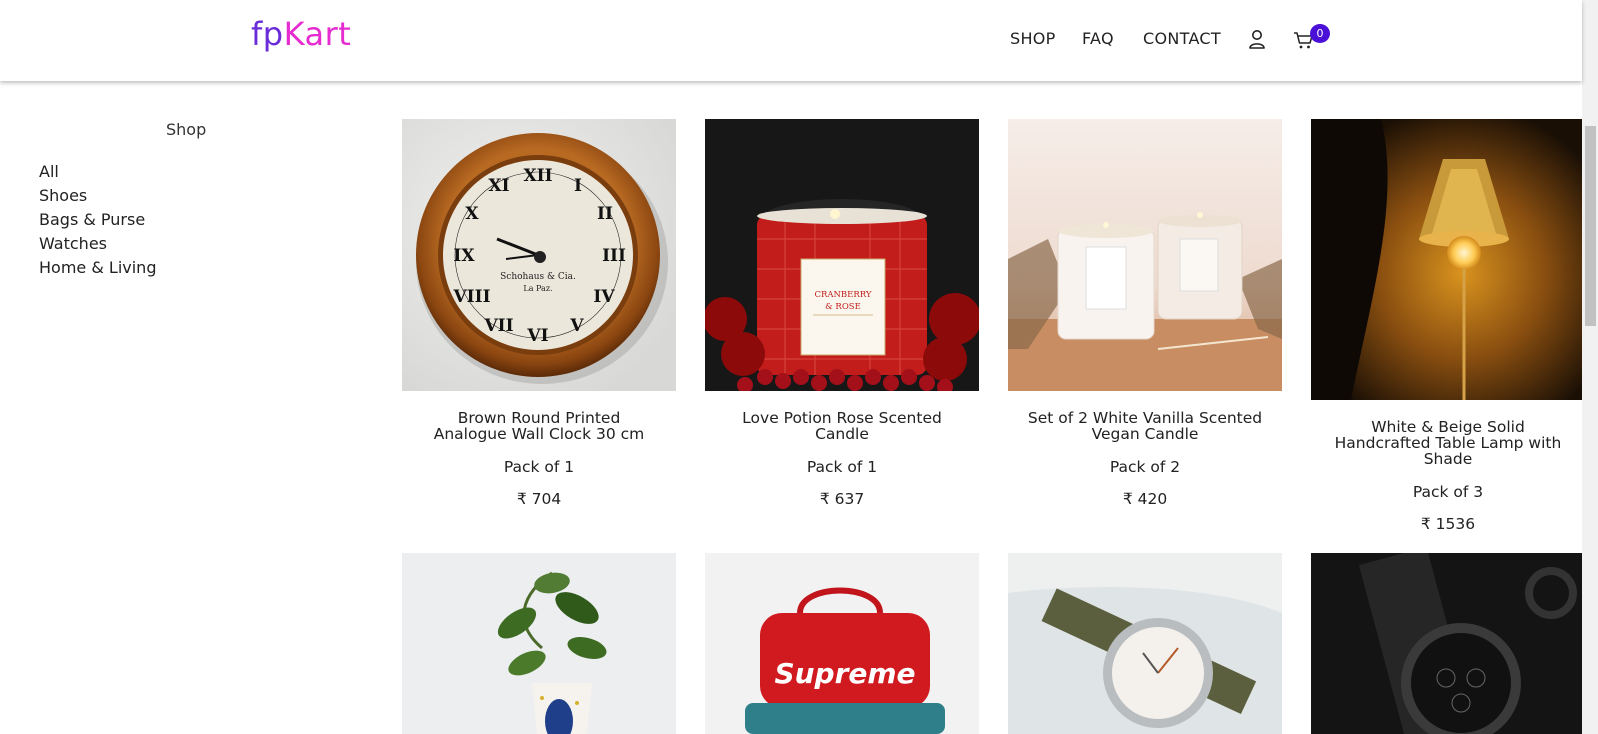 The height and width of the screenshot is (734, 1598). I want to click on logo-part-kart: Kart, so click(317, 34).